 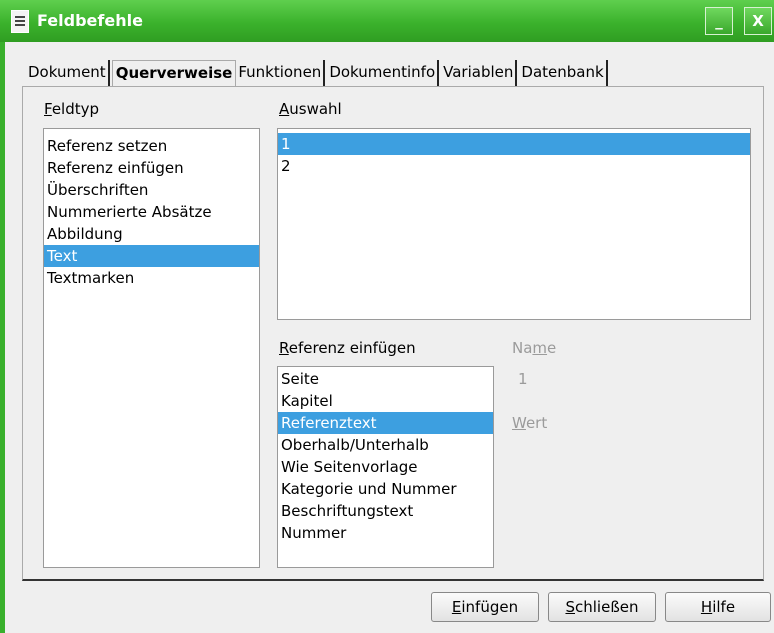 I want to click on document-icon, so click(x=20, y=21).